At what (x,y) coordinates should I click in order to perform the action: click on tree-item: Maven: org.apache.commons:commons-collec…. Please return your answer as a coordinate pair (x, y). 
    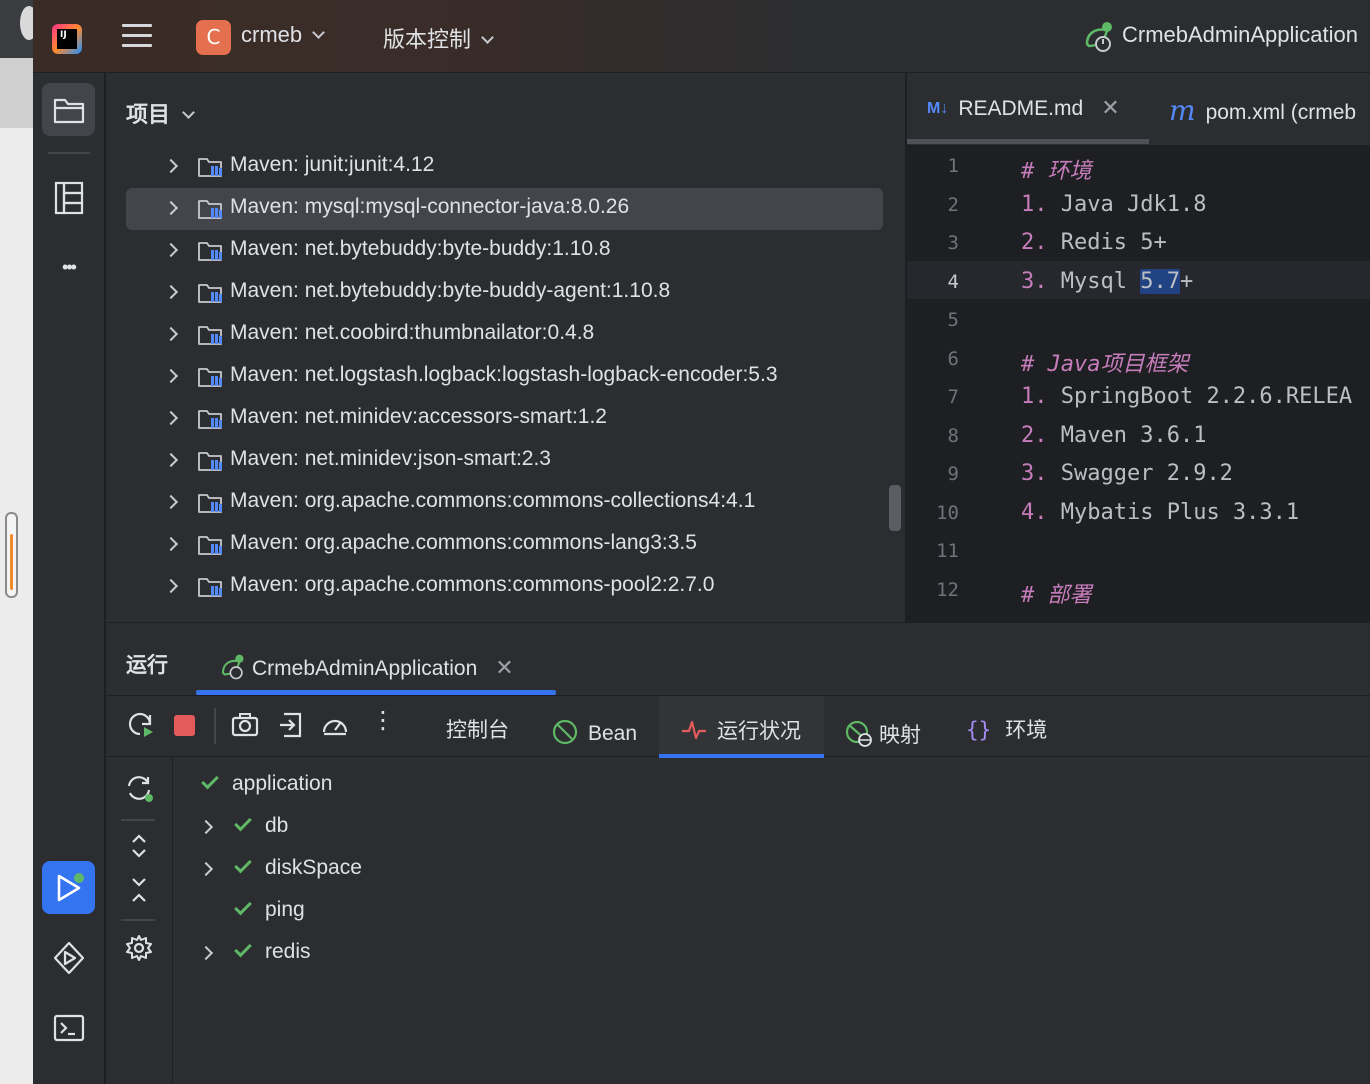
    Looking at the image, I should click on (504, 503).